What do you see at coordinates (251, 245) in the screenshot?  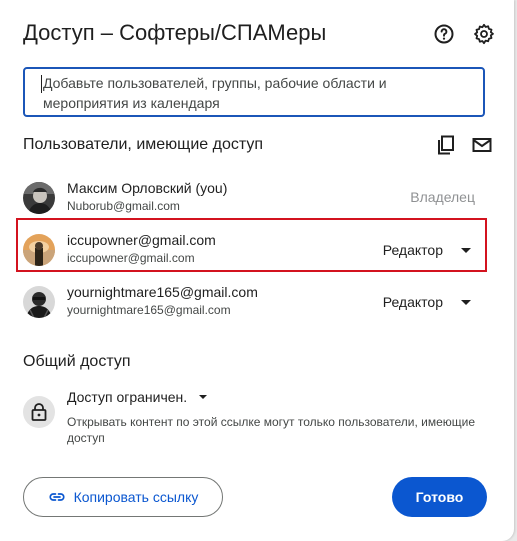 I see `highlight-box` at bounding box center [251, 245].